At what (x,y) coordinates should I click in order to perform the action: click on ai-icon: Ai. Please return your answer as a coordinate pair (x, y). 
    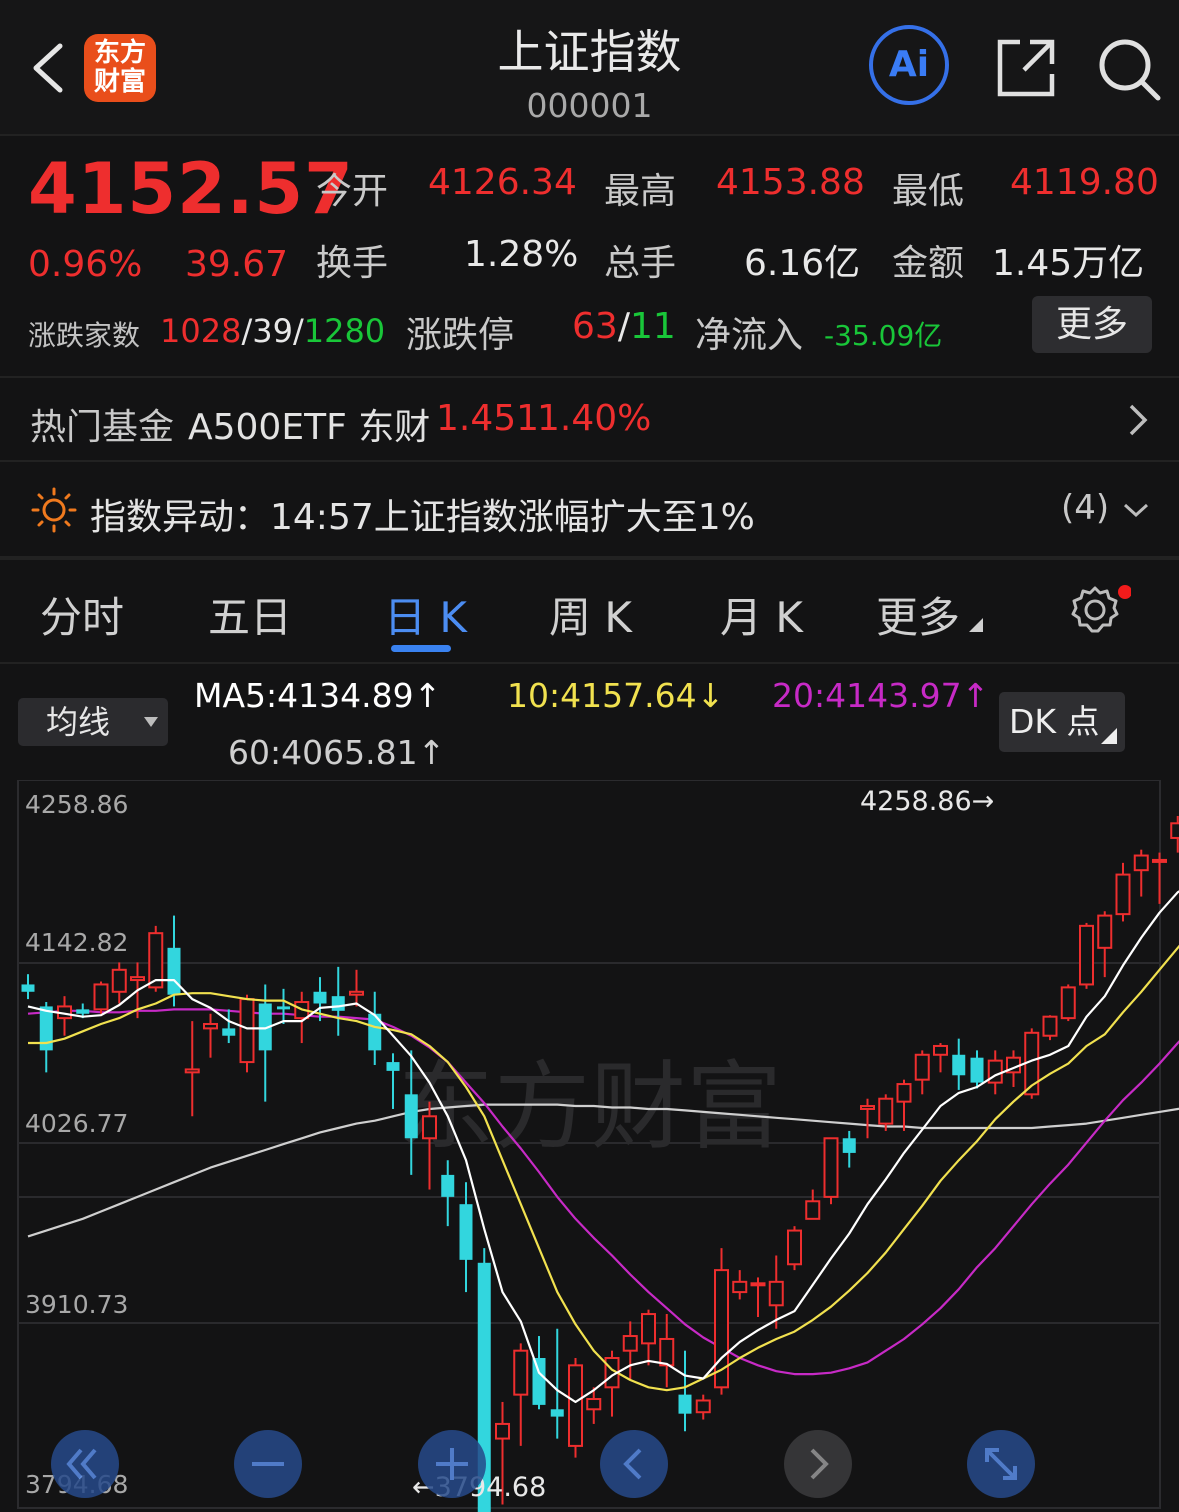
    Looking at the image, I should click on (909, 64).